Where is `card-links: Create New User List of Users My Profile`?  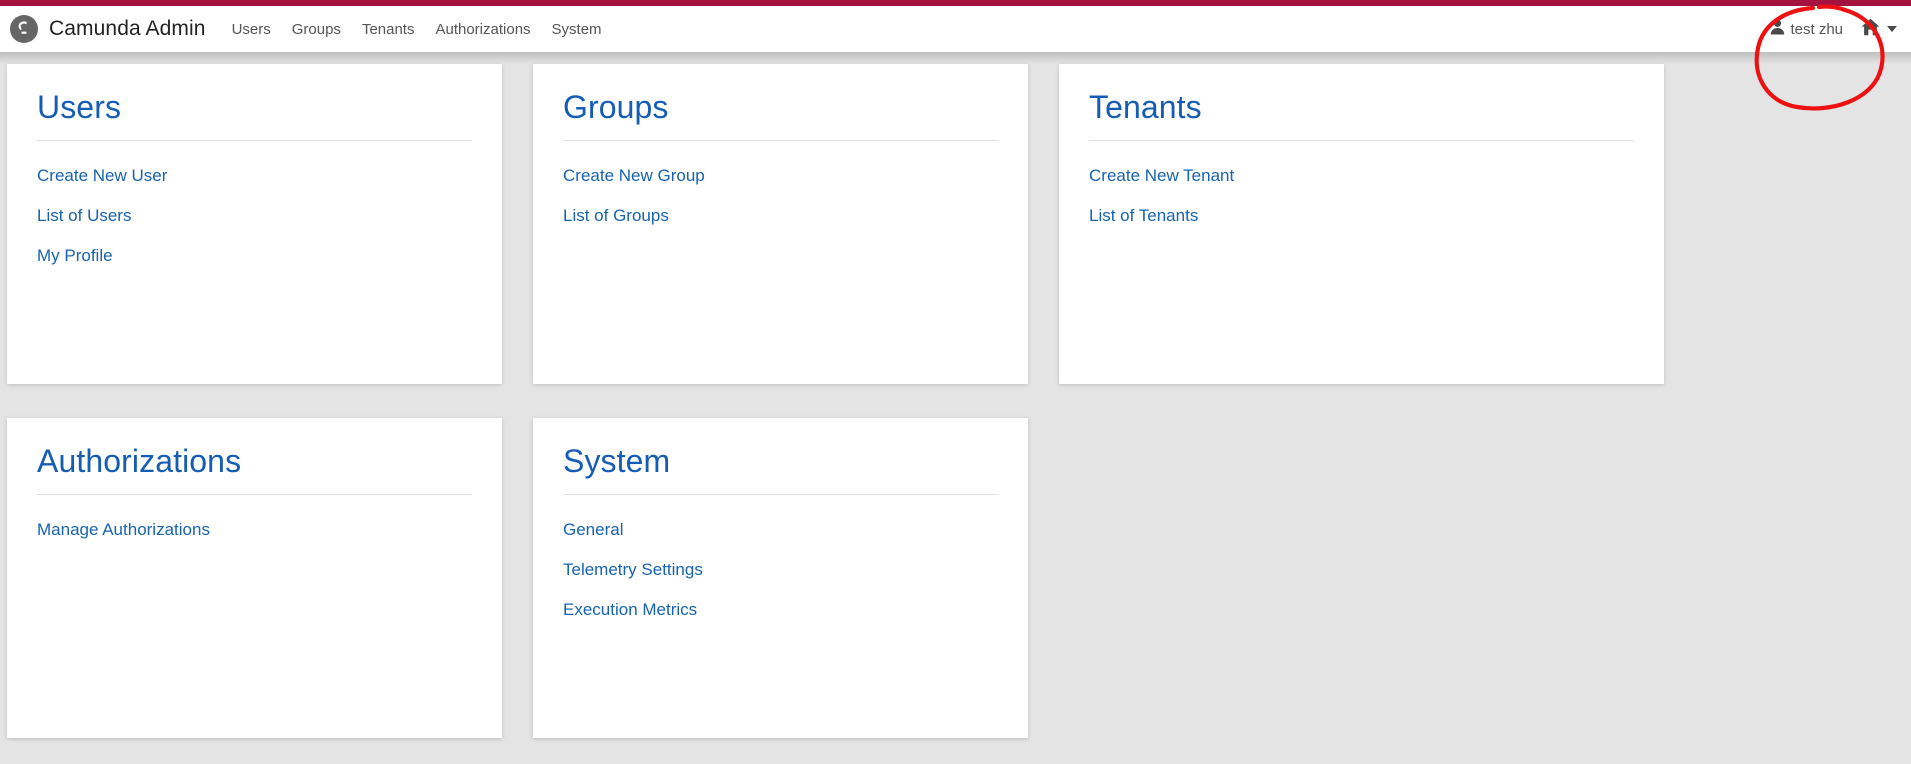
card-links: Create New User List of Users My Profile is located at coordinates (254, 227).